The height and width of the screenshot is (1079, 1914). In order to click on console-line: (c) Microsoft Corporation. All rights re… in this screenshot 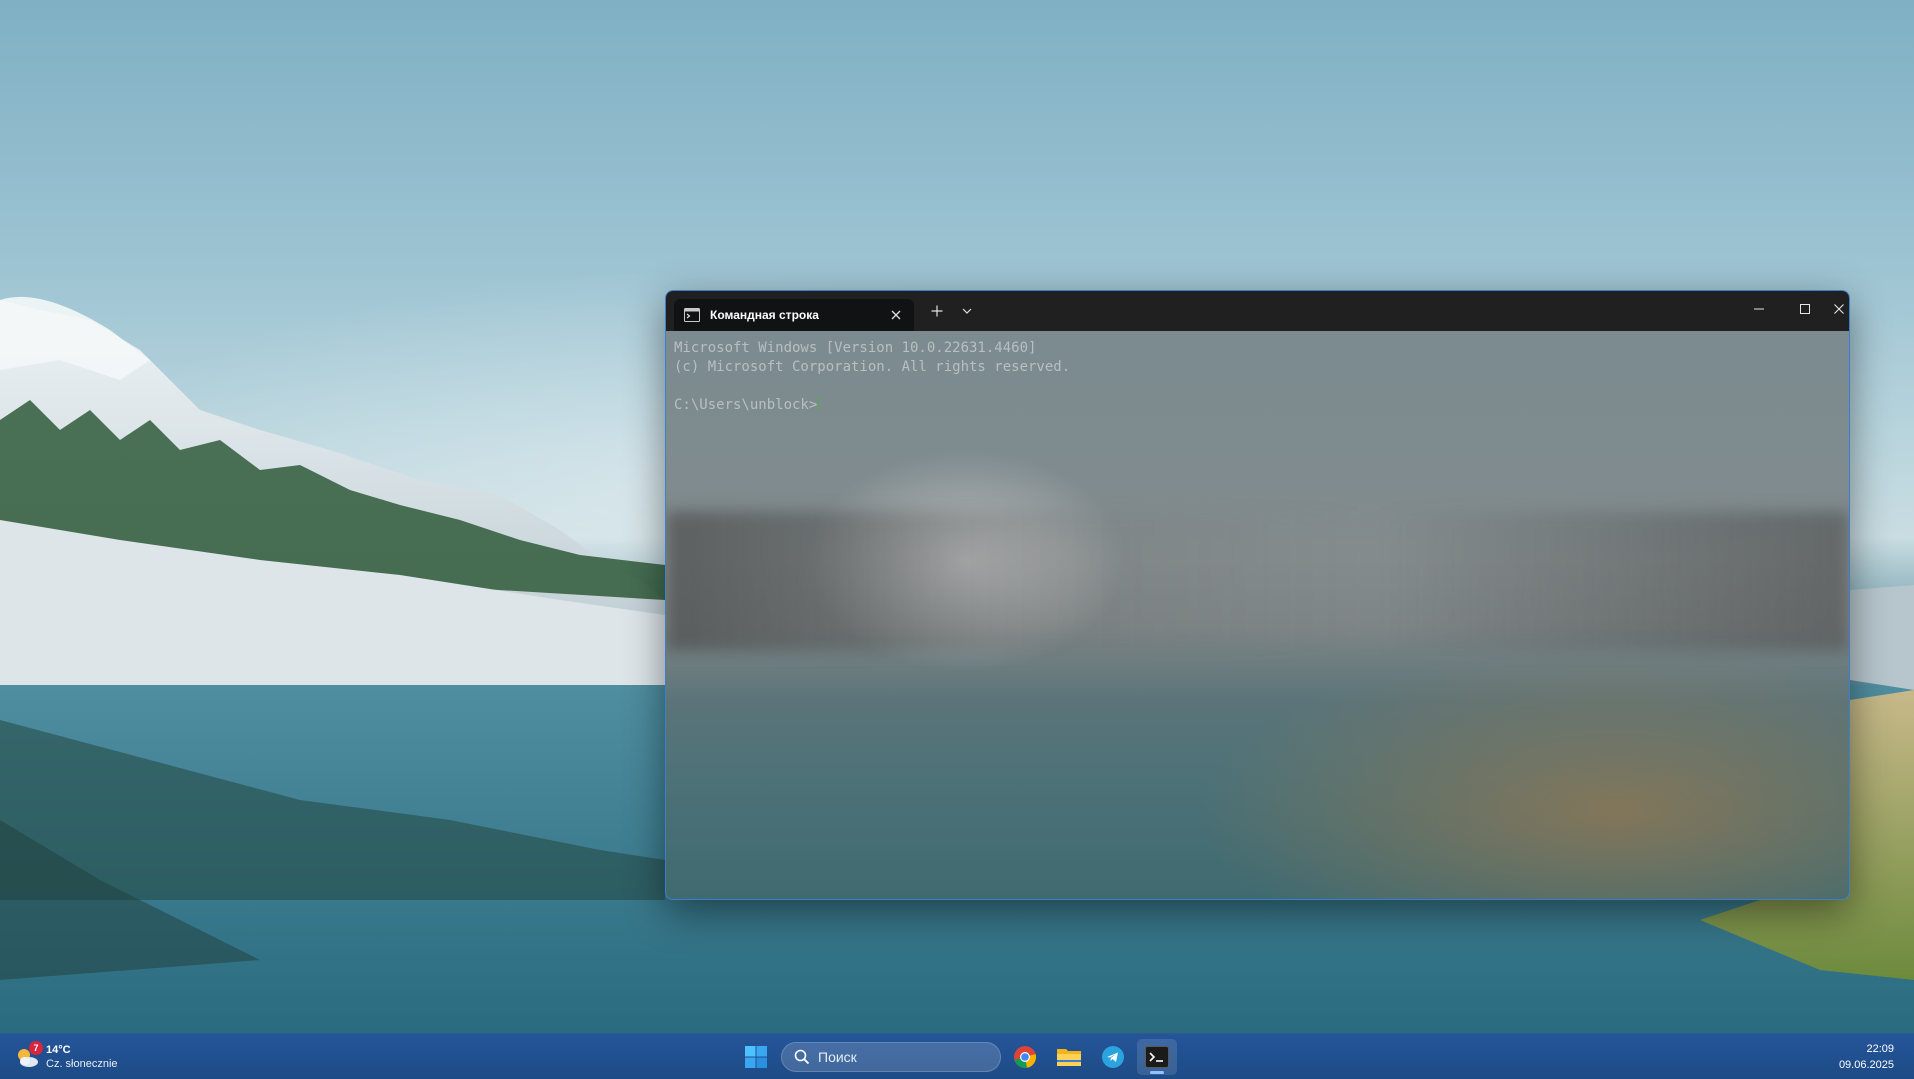, I will do `click(872, 367)`.